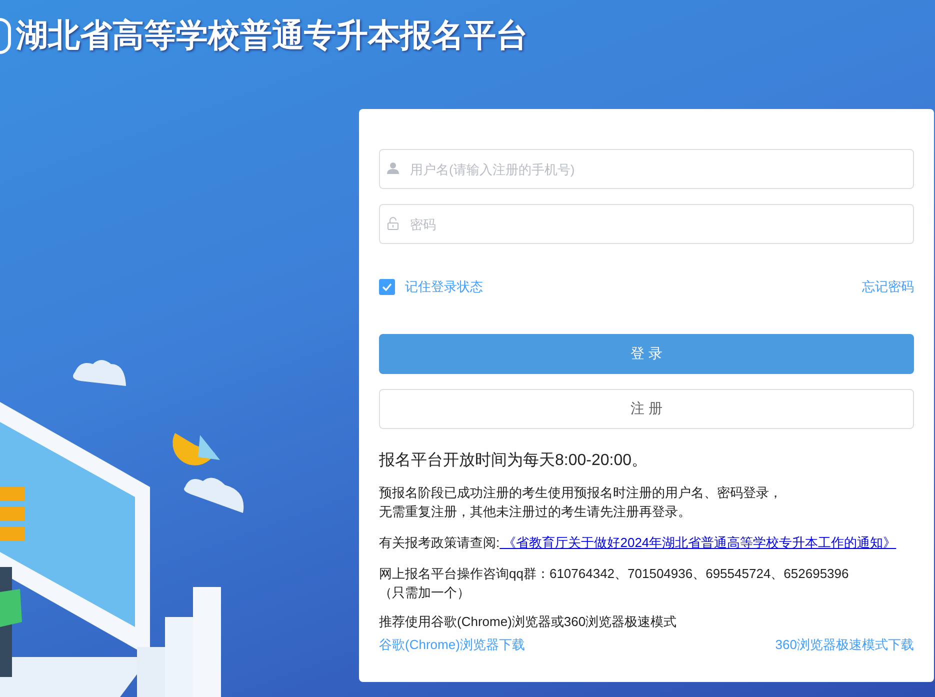 Image resolution: width=935 pixels, height=697 pixels. What do you see at coordinates (439, 542) in the screenshot?
I see `policy-label: 有关报考政策请查阅:` at bounding box center [439, 542].